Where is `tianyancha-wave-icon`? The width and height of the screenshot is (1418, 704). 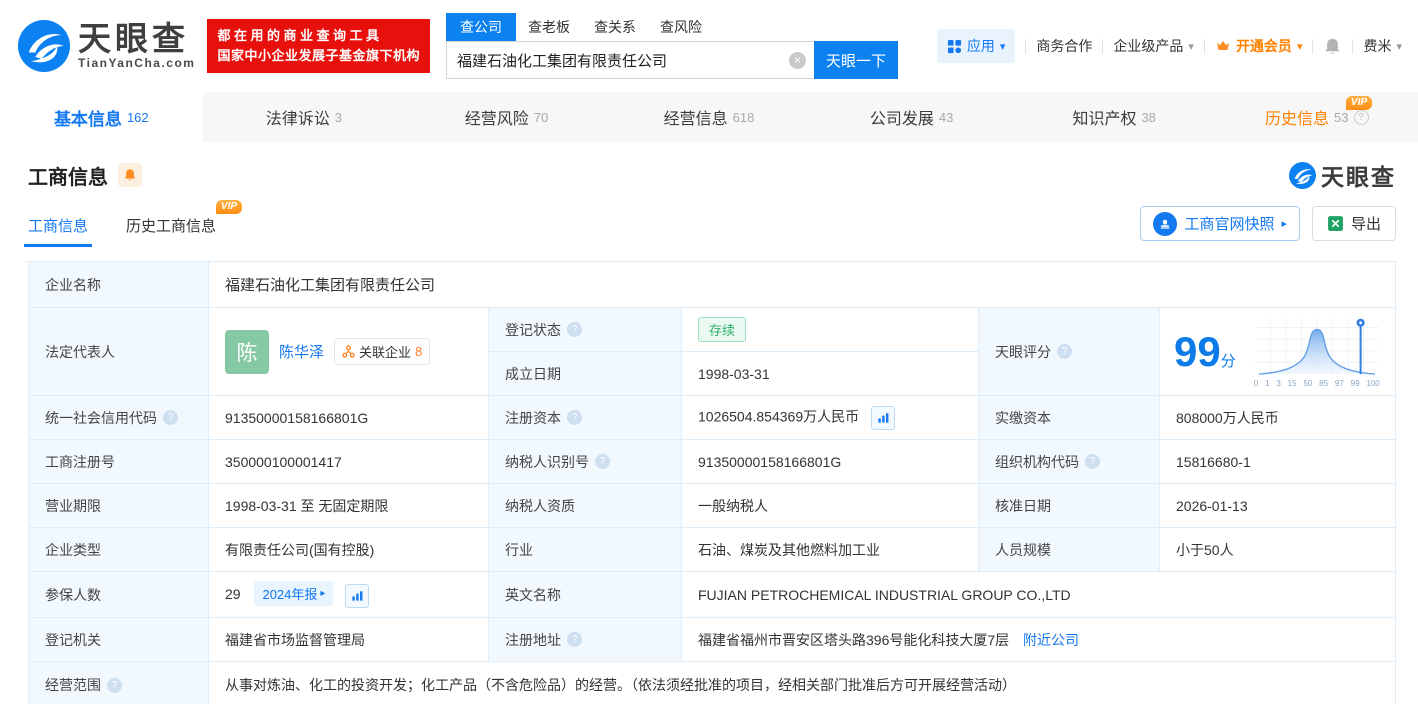 tianyancha-wave-icon is located at coordinates (1302, 175).